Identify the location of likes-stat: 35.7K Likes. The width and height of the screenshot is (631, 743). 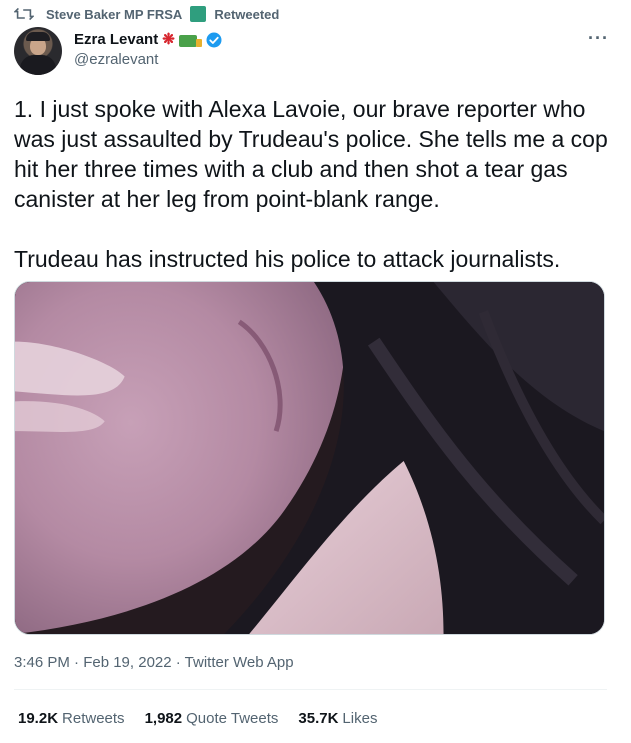
(337, 719).